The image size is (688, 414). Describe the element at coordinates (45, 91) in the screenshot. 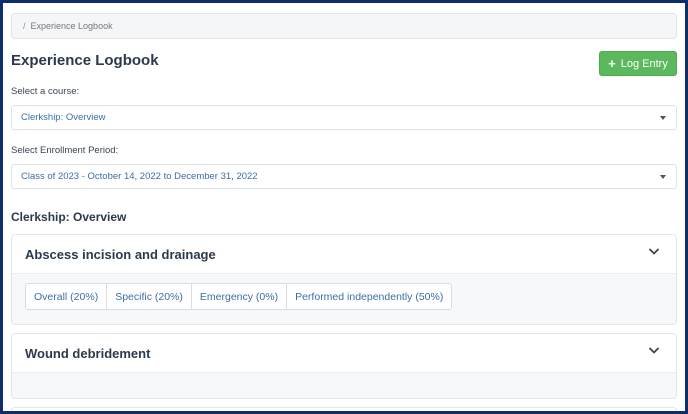

I see `course-select-label: Select a course:` at that location.